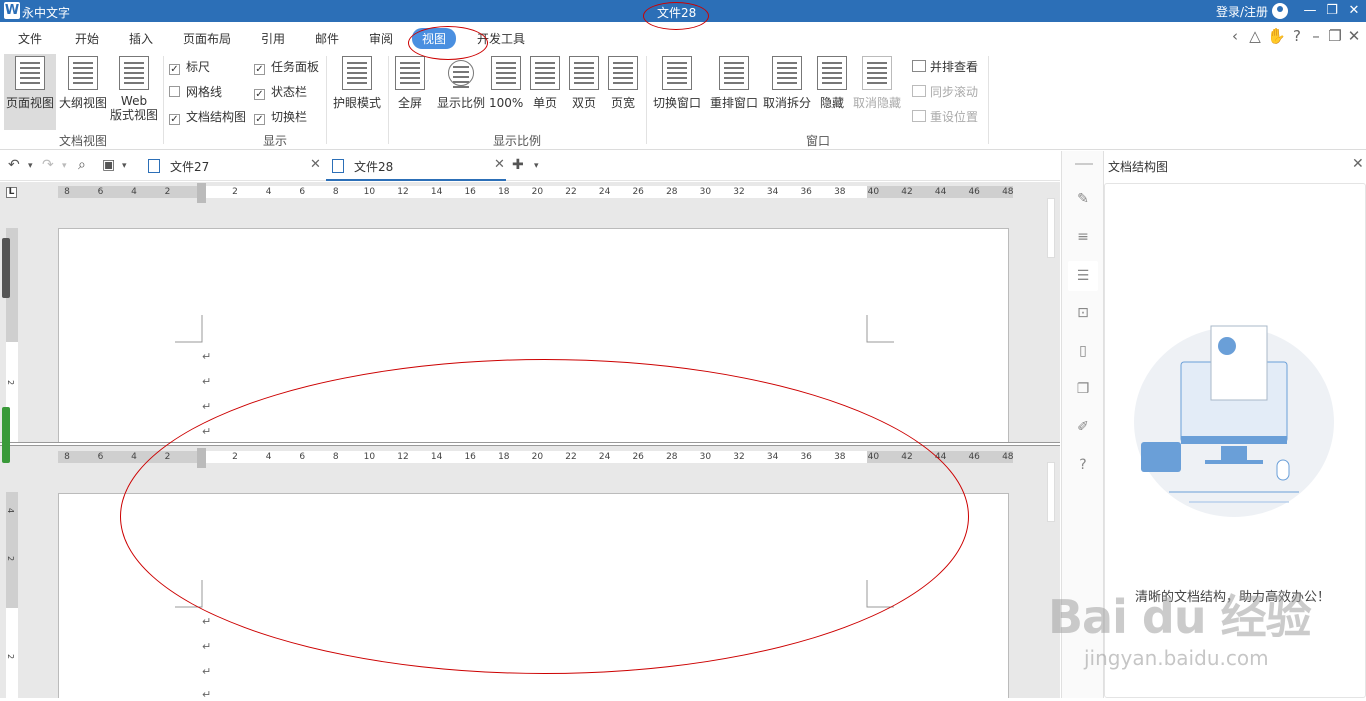 The width and height of the screenshot is (1366, 701). What do you see at coordinates (623, 82) in the screenshot?
I see `page-width-button: 页宽` at bounding box center [623, 82].